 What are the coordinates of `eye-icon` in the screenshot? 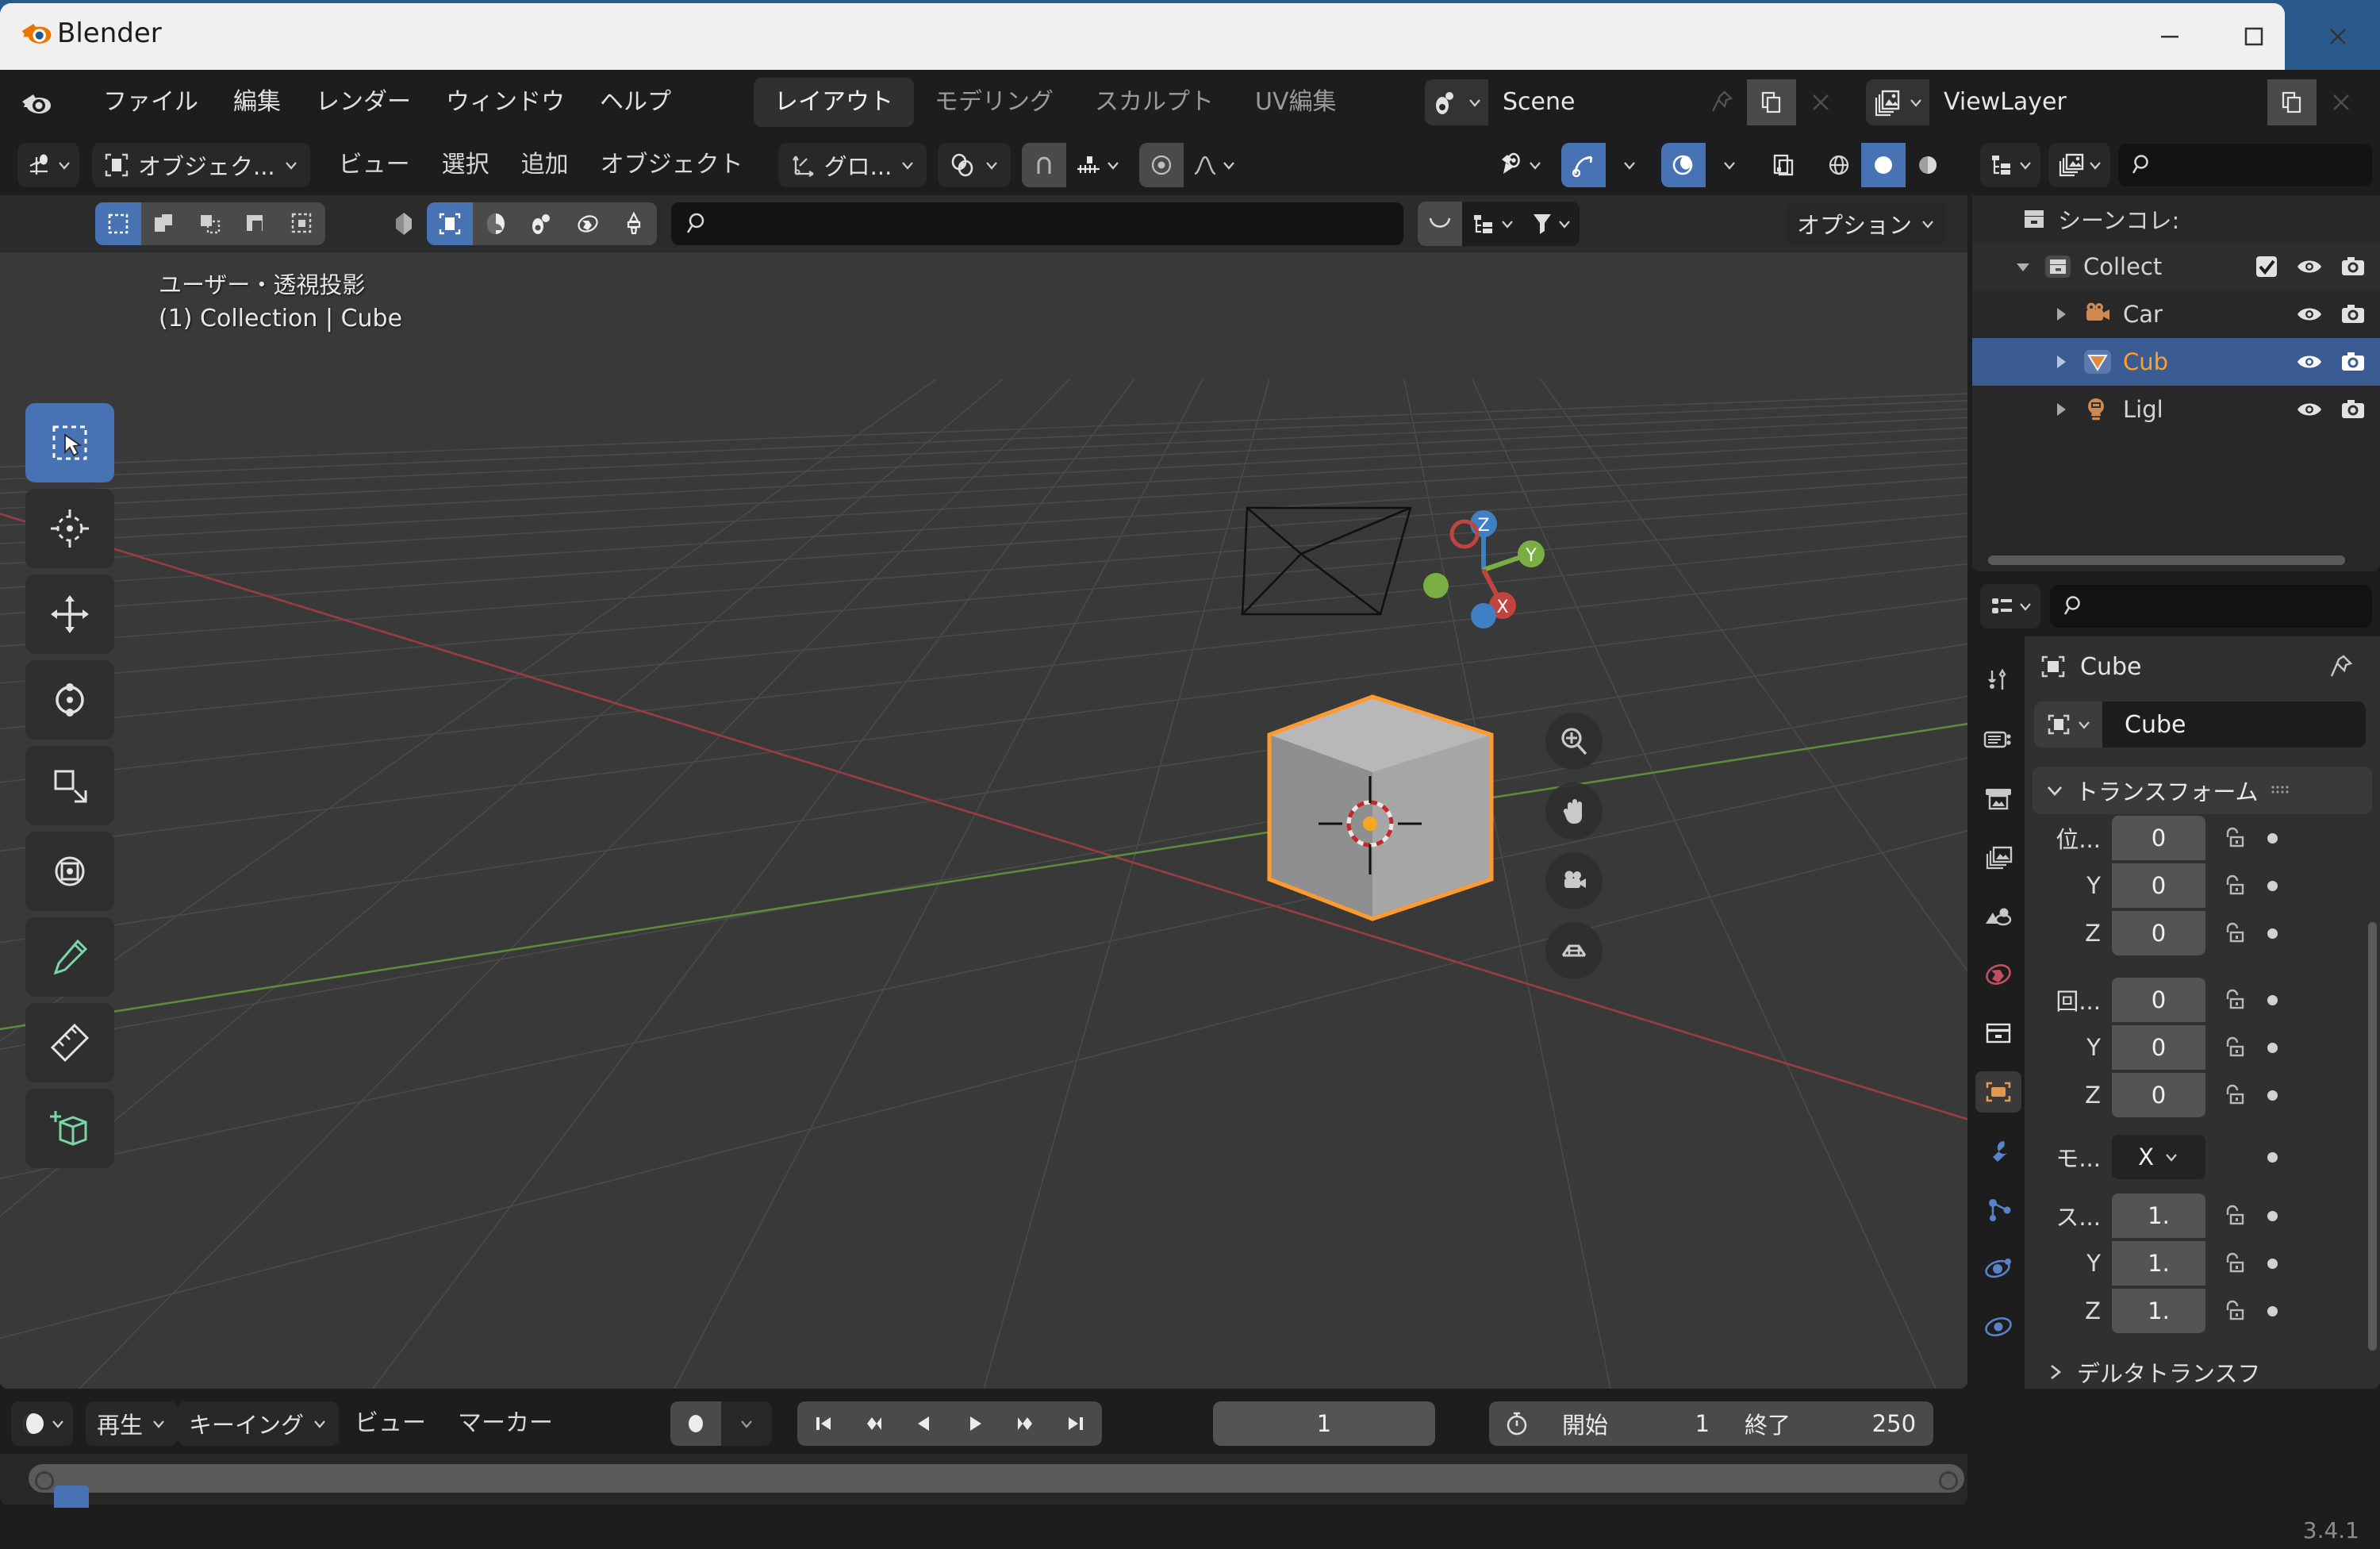 It's located at (1519, 165).